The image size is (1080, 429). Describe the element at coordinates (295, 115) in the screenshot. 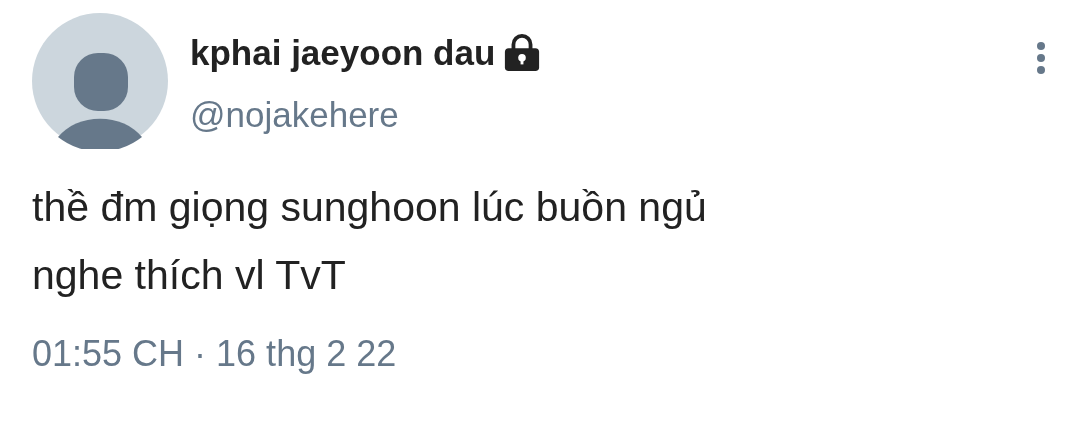

I see `username: @nojakehere` at that location.